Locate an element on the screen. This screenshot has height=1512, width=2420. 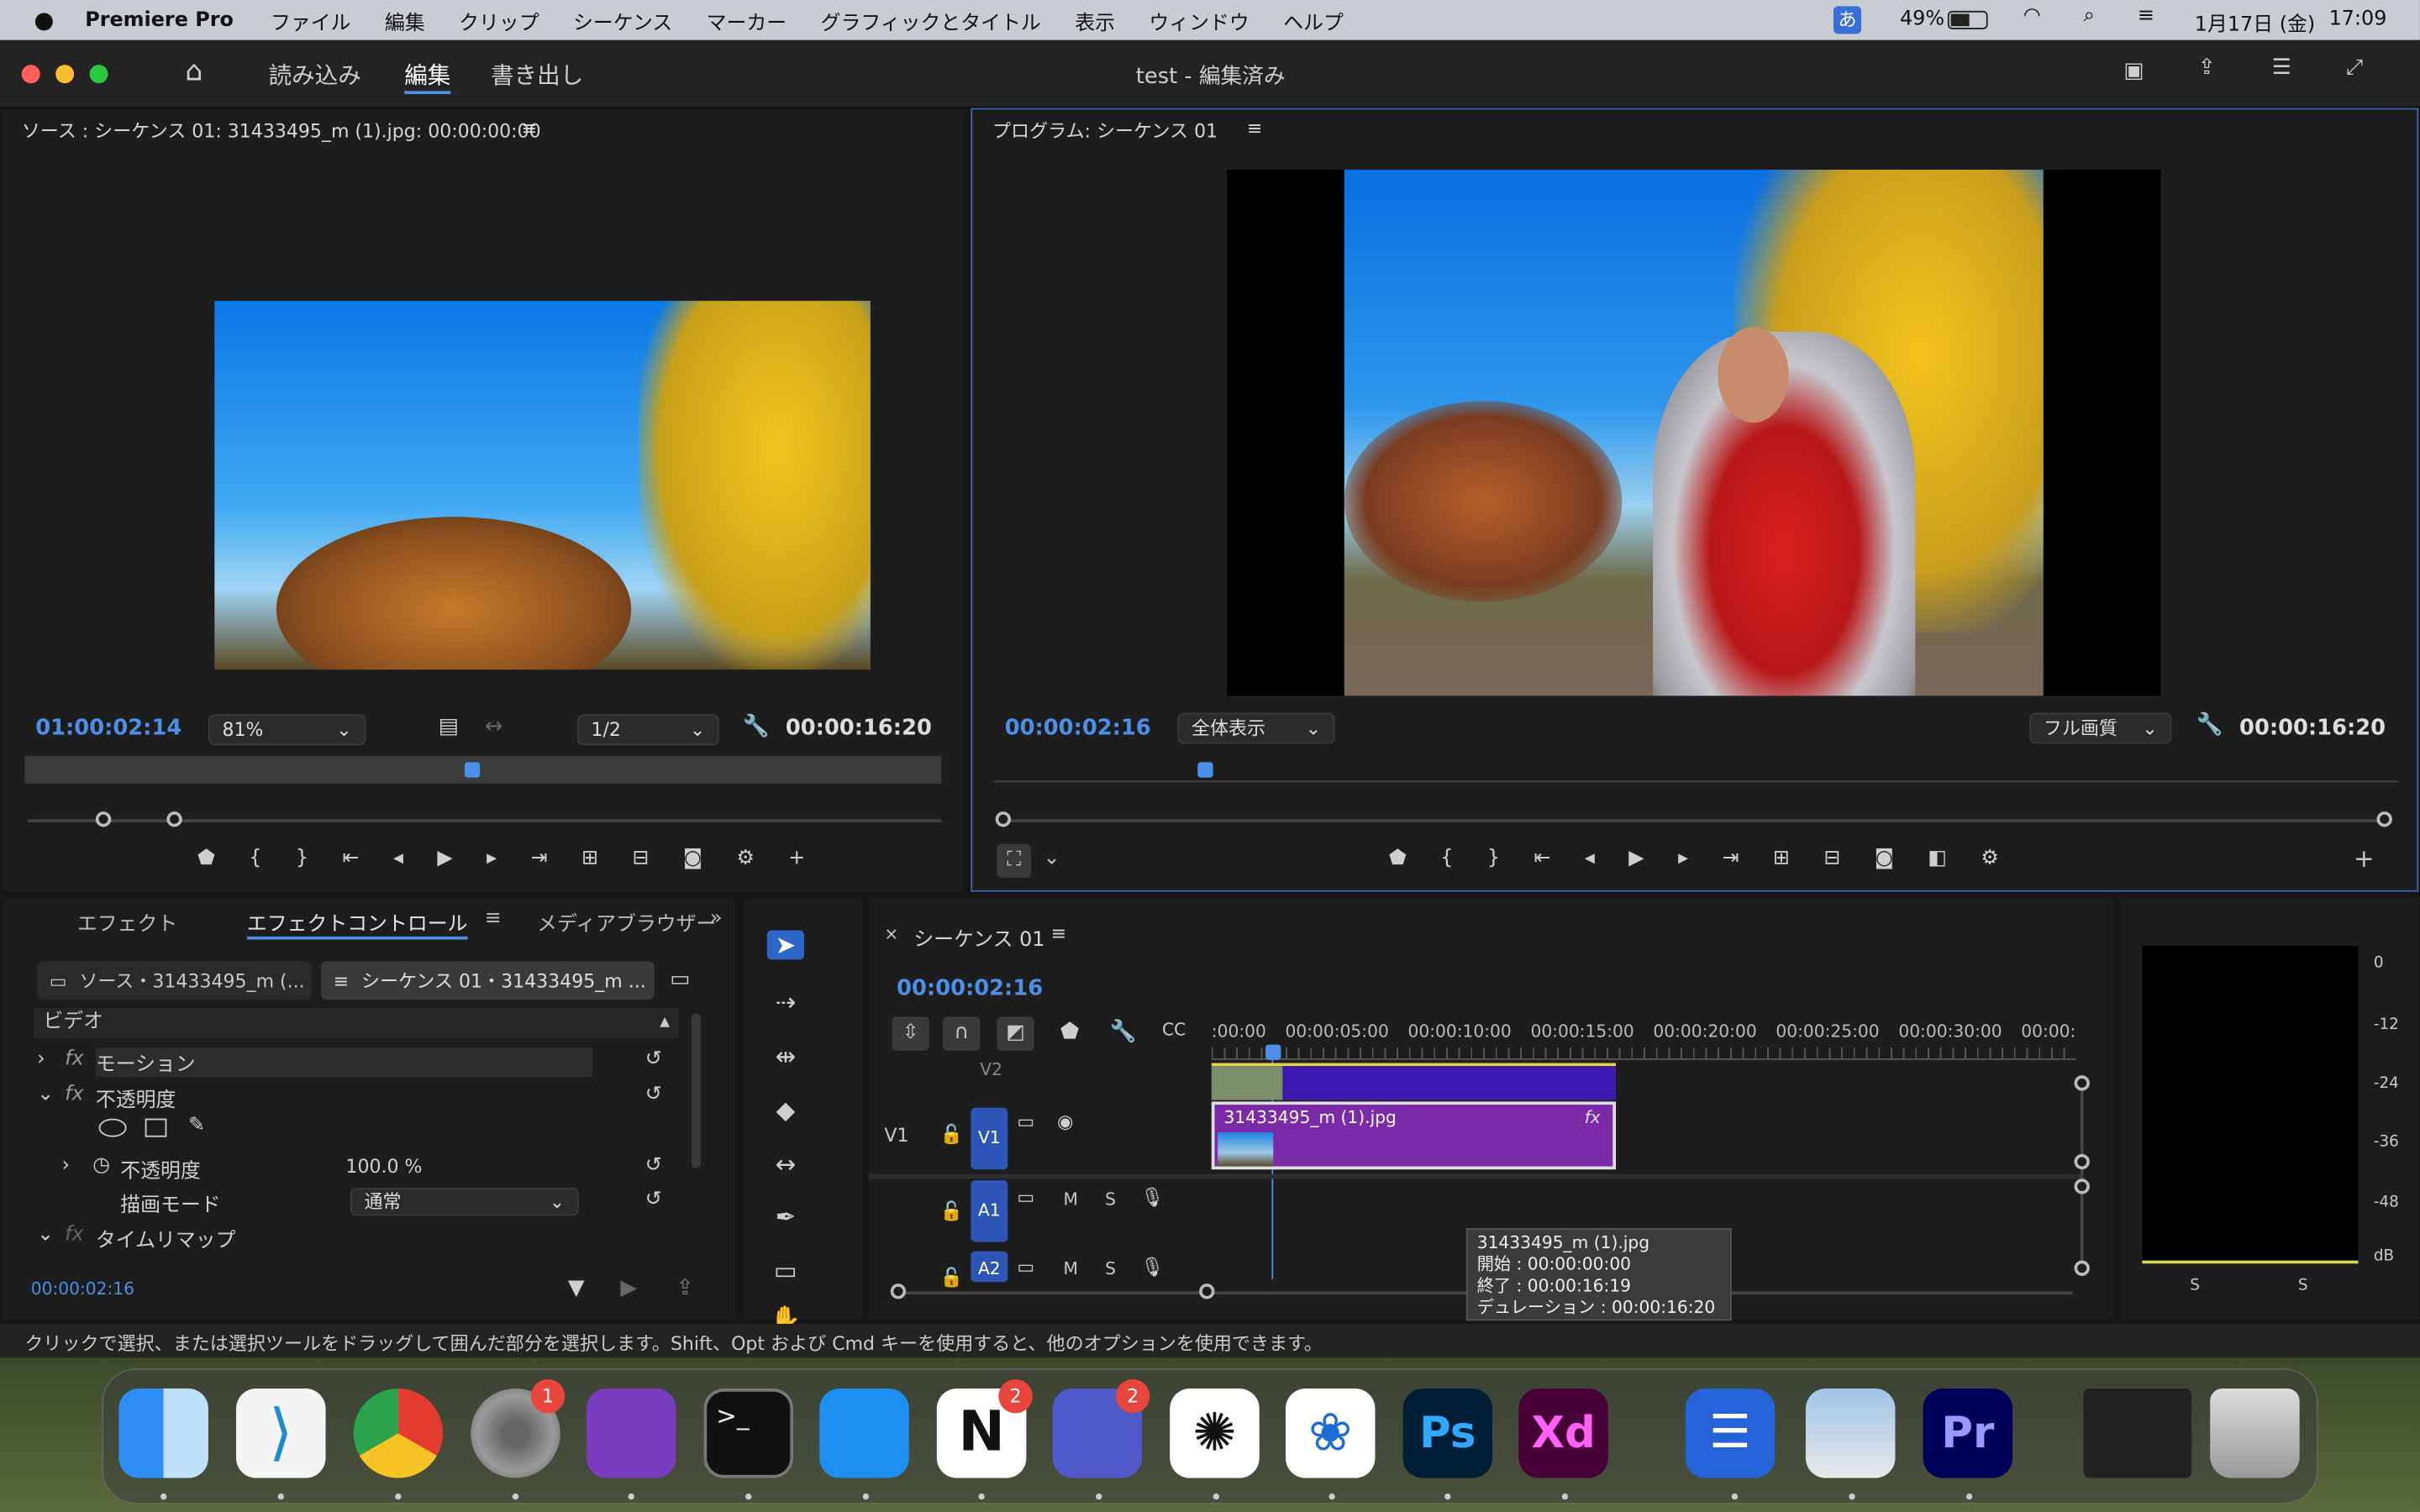
program-quality-dropdown: フル画質 ⌄ is located at coordinates (2100, 728).